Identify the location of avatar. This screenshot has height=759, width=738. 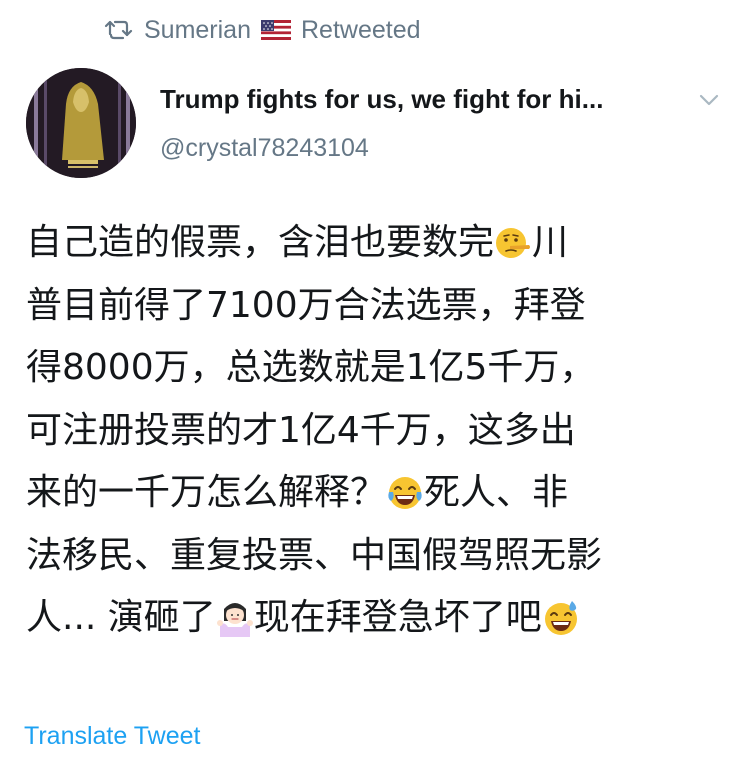
(81, 123).